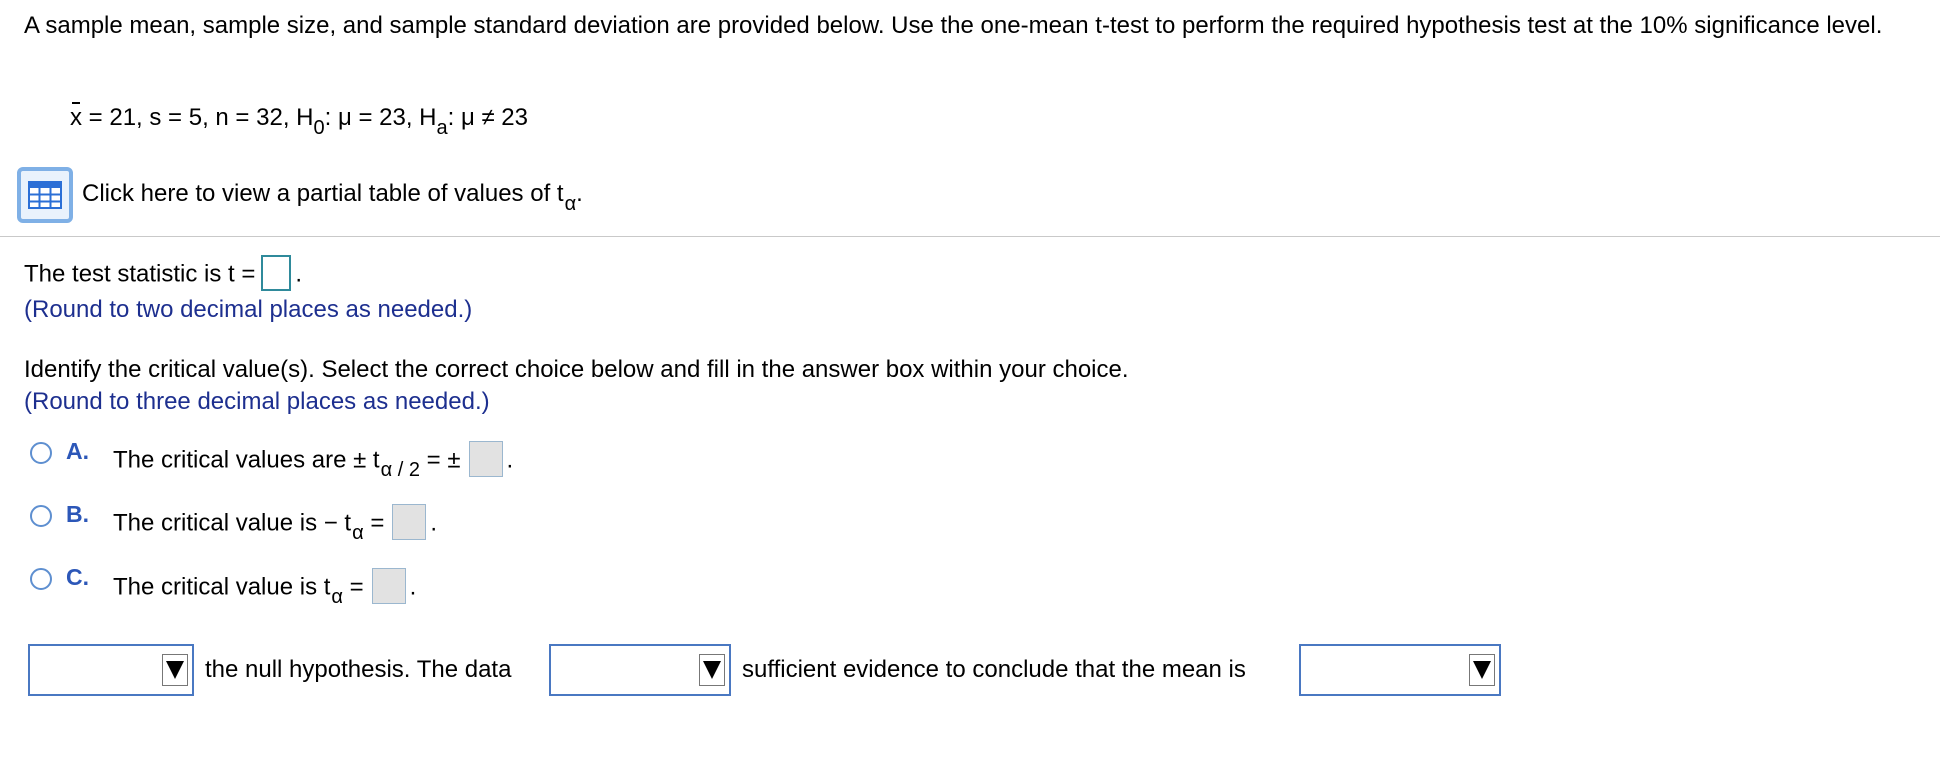 This screenshot has height=778, width=1940. Describe the element at coordinates (111, 670) in the screenshot. I see `hypothesis-decision-dropdown` at that location.